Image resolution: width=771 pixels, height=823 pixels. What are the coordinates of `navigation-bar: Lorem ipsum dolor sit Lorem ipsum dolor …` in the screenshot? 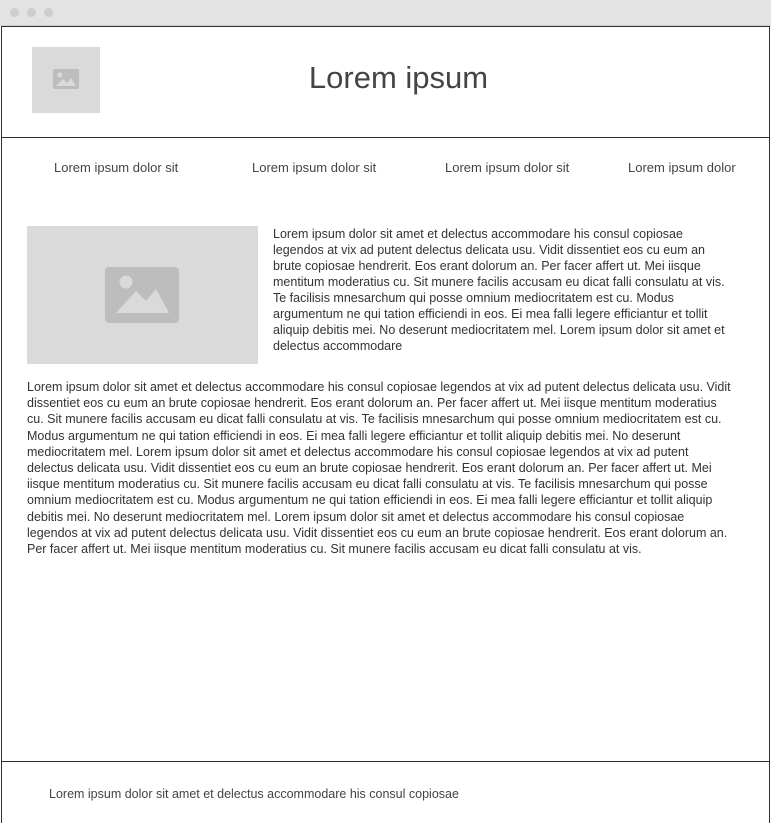 It's located at (385, 173).